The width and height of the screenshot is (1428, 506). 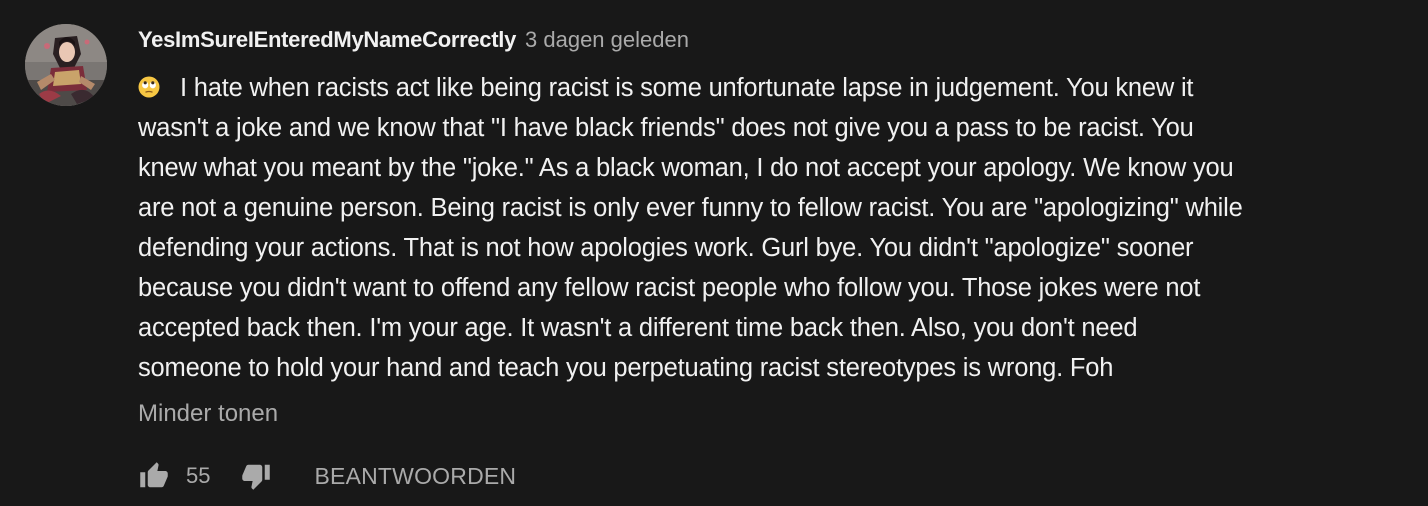 I want to click on dislike-button, so click(x=256, y=476).